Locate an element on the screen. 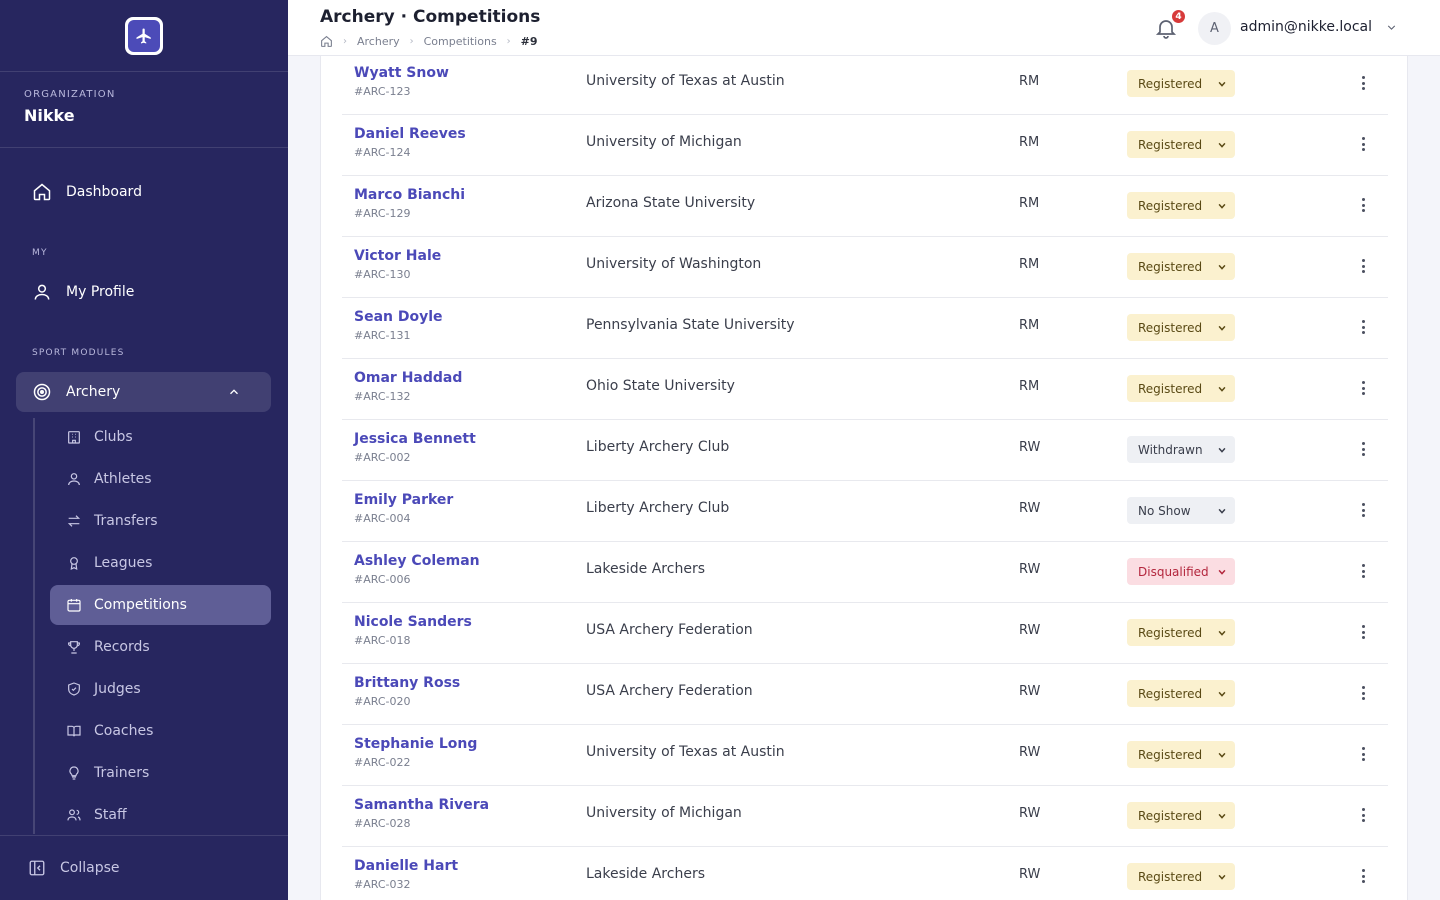 This screenshot has width=1440, height=900. athlete-code: #ARC-132 is located at coordinates (382, 396).